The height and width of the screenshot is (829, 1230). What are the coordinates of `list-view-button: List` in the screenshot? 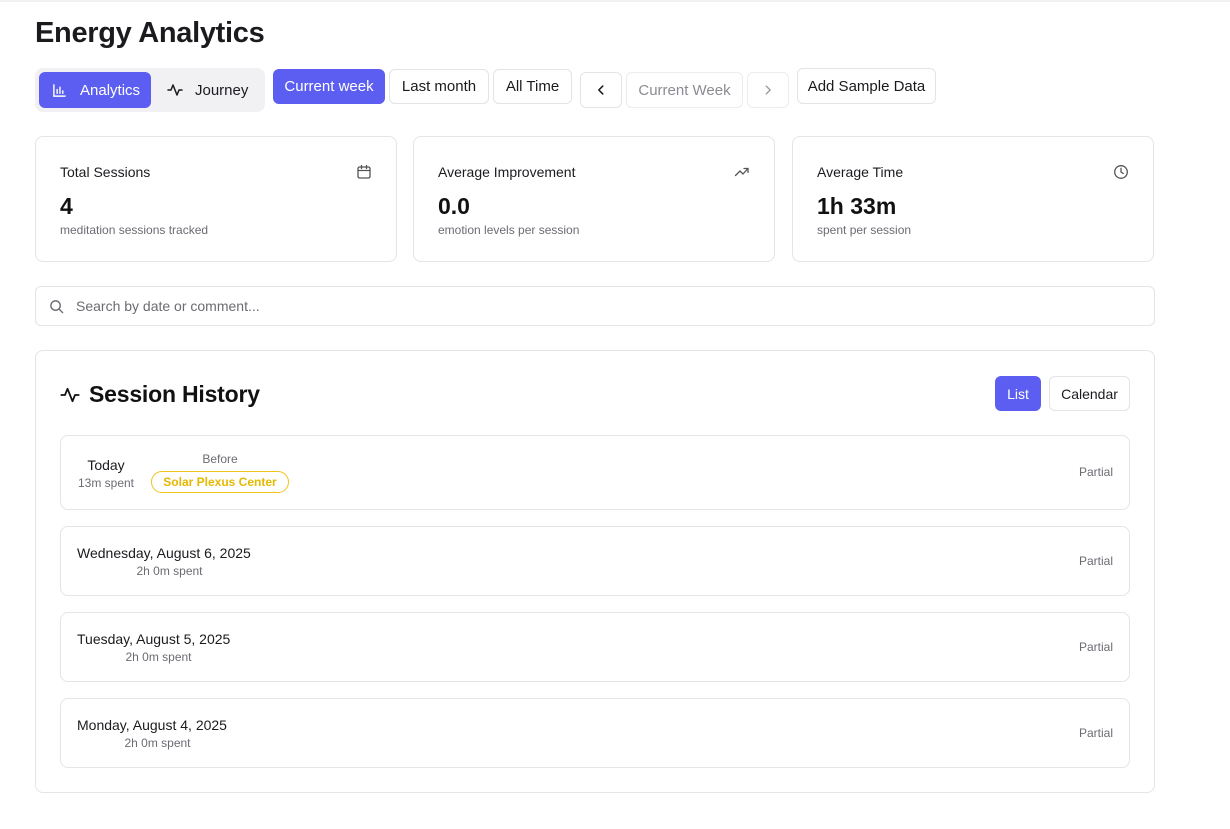 It's located at (1018, 393).